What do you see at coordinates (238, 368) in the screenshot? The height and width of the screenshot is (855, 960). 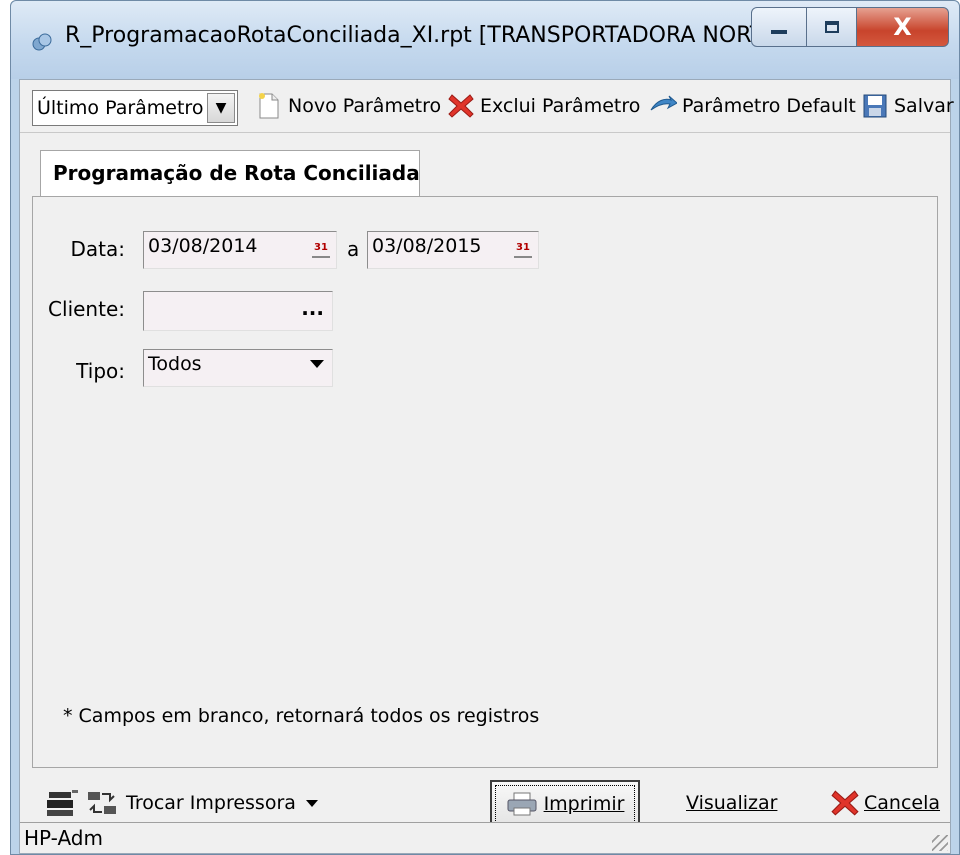 I see `type-select: Todos` at bounding box center [238, 368].